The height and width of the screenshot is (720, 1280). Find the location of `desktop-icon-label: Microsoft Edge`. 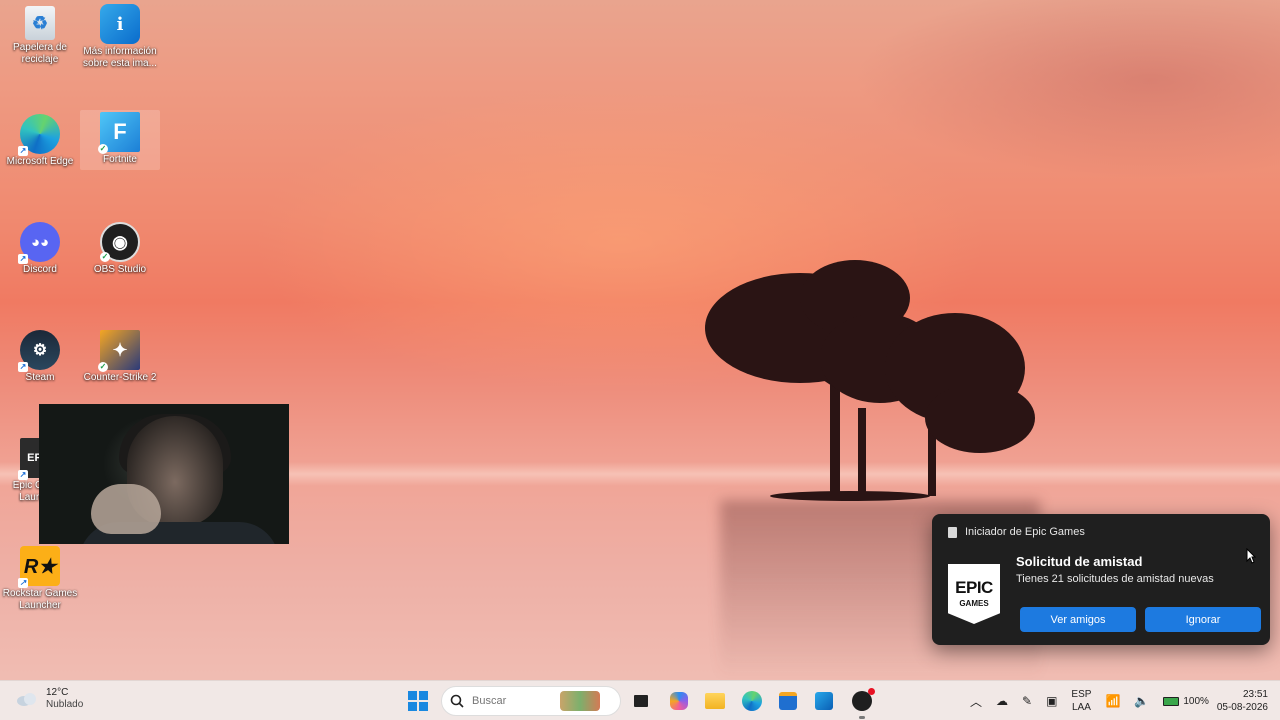

desktop-icon-label: Microsoft Edge is located at coordinates (40, 161).